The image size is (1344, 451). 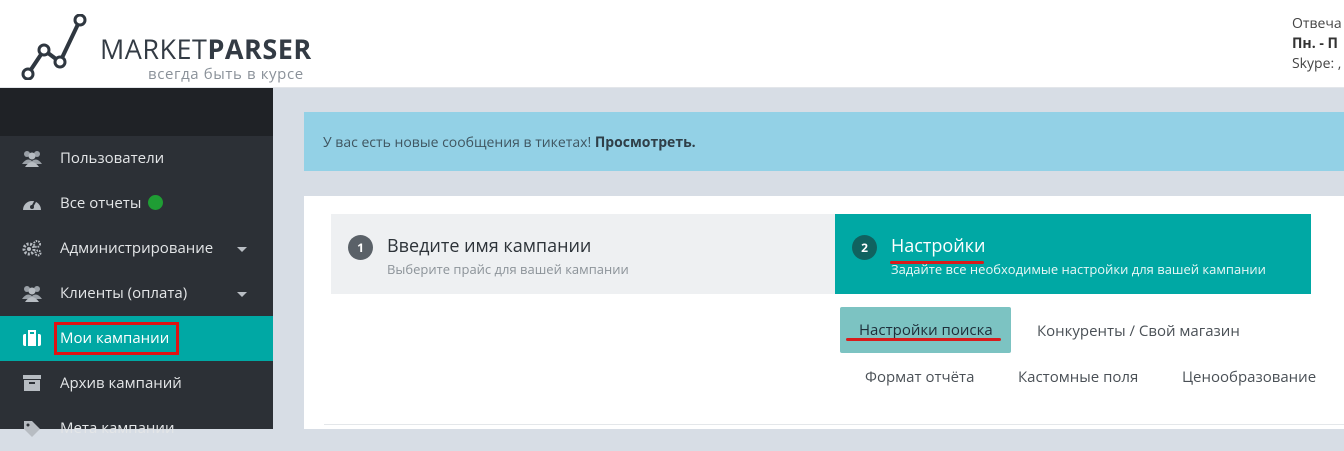 I want to click on tab-label: Конкуренты / Свой магазин, so click(x=1138, y=331).